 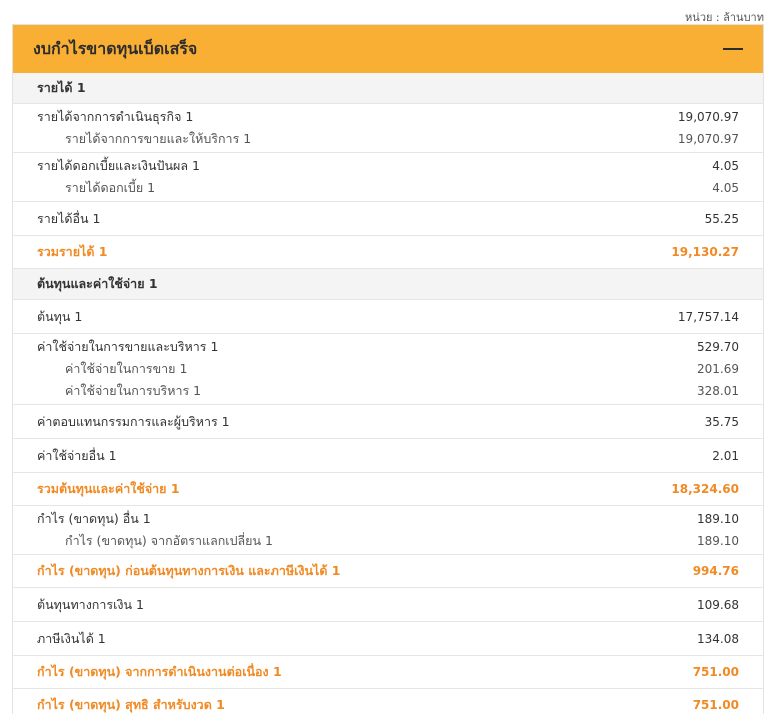 I want to click on line-value: 328.01, so click(x=718, y=391).